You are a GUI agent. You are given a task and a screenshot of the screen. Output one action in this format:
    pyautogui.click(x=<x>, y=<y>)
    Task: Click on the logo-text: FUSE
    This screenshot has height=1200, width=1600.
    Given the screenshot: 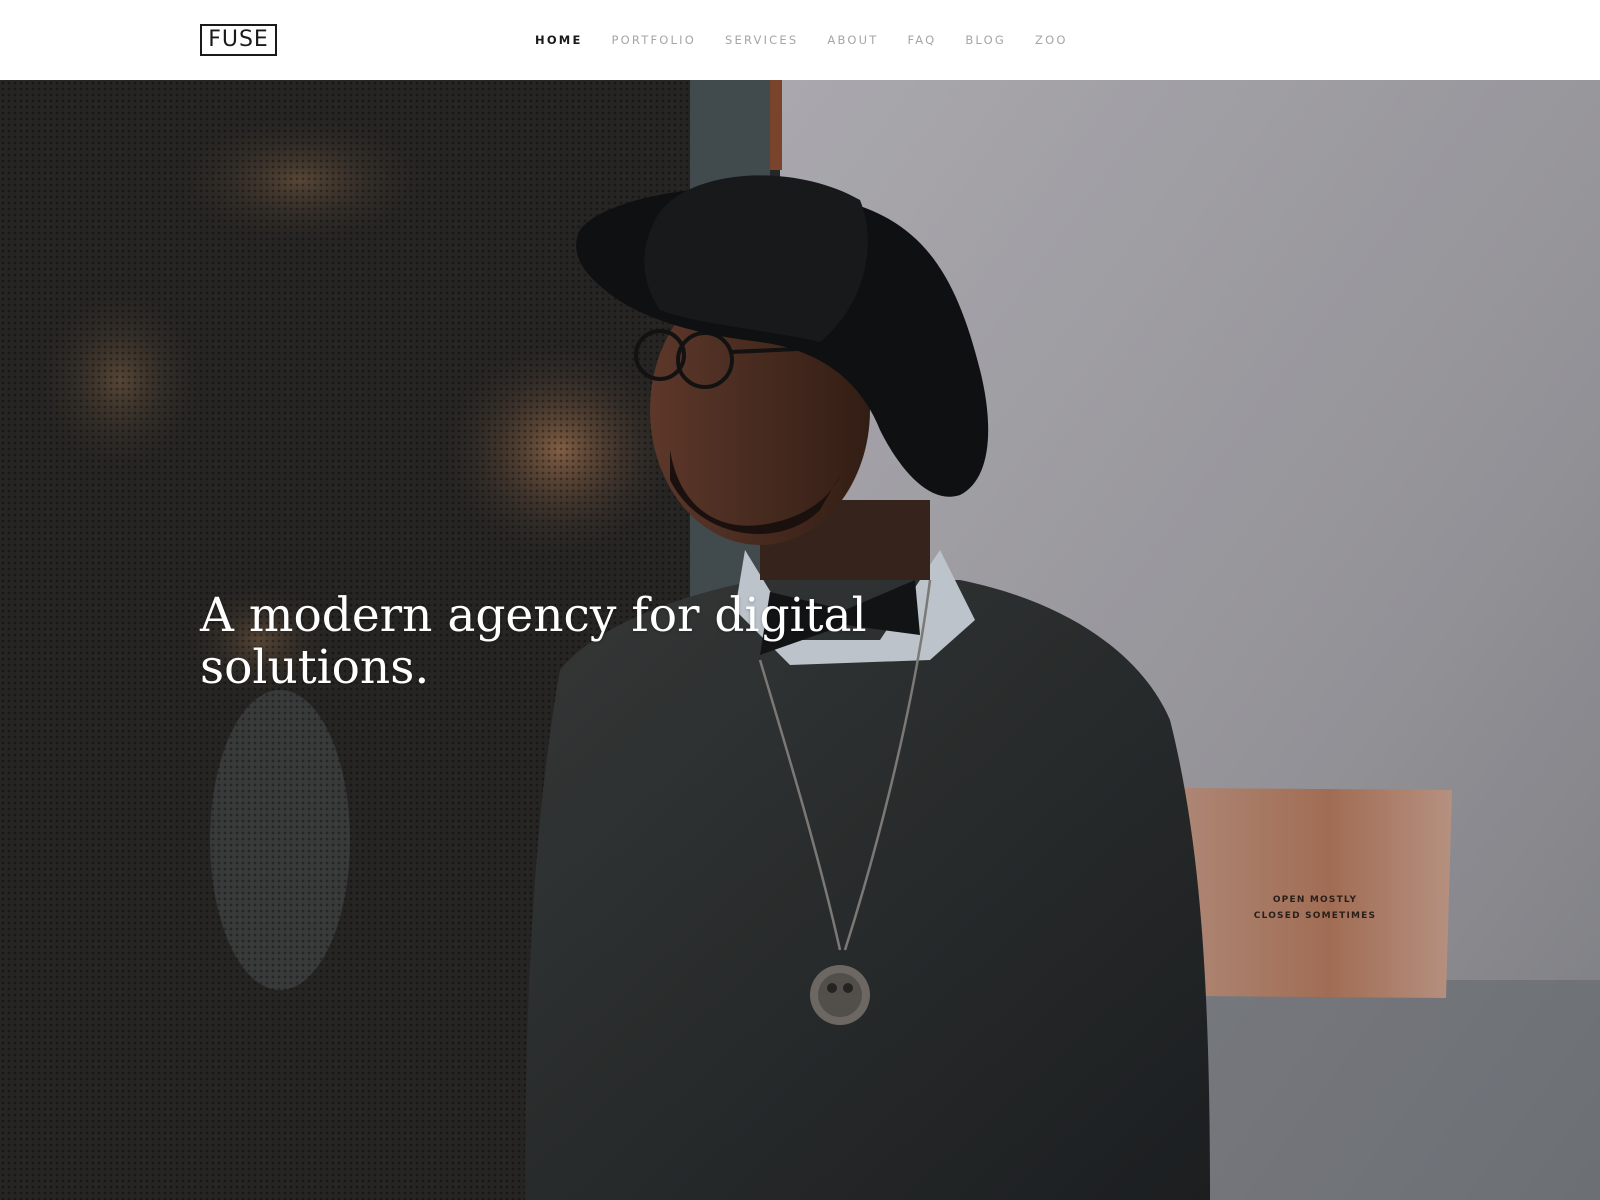 What is the action you would take?
    pyautogui.click(x=238, y=39)
    